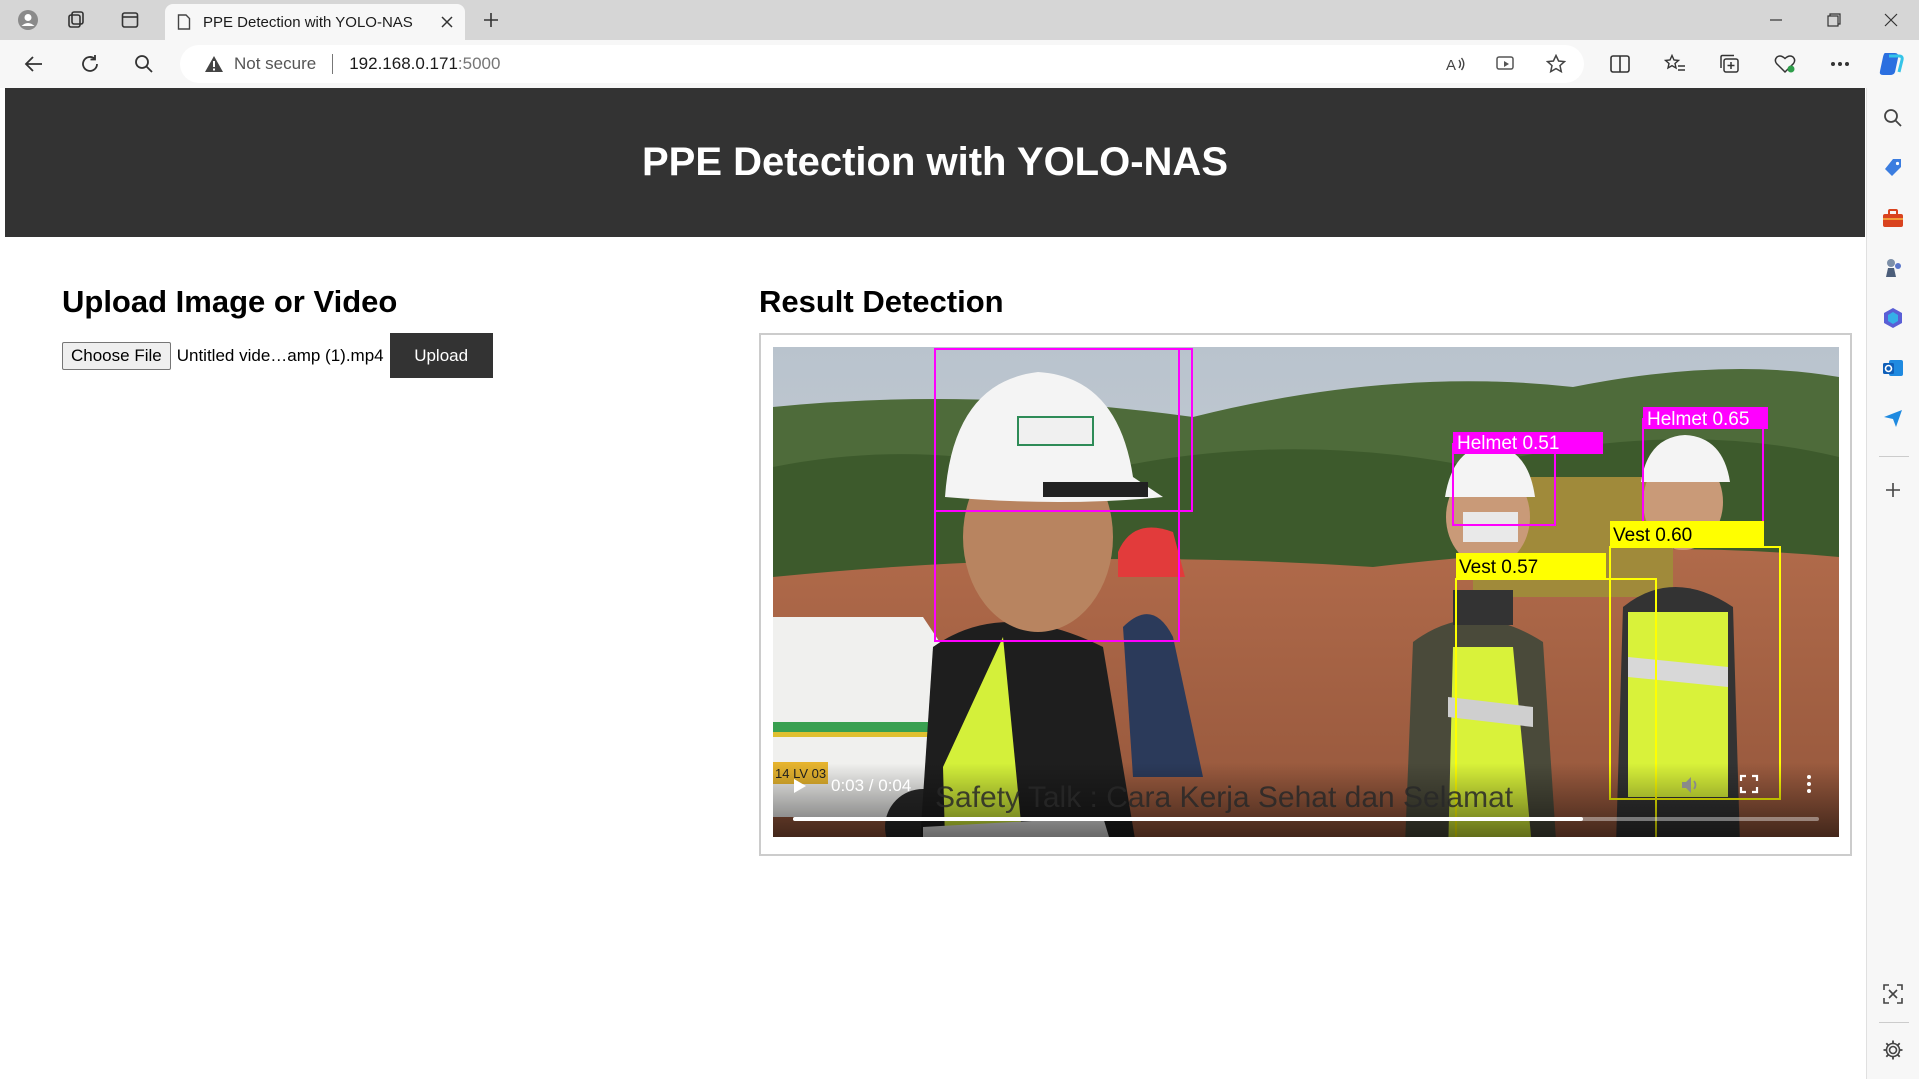 Image resolution: width=1919 pixels, height=1079 pixels. I want to click on navigation-bar: Not secure 192.168.0.171:5000 A, so click(959, 64).